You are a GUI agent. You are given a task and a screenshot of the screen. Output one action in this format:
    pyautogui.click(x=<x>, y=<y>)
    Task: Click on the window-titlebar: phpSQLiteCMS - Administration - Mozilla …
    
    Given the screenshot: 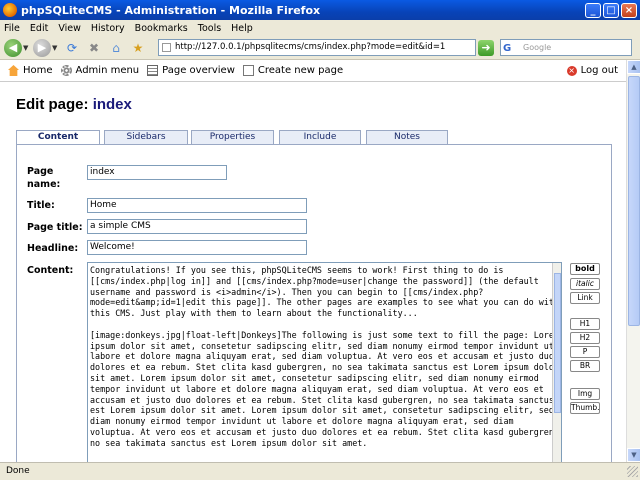 What is the action you would take?
    pyautogui.click(x=320, y=10)
    